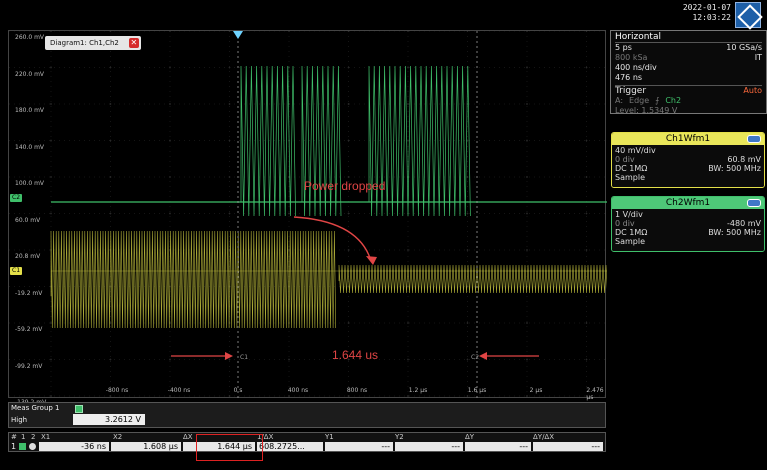 The image size is (767, 470). What do you see at coordinates (146, 446) in the screenshot?
I see `cell-x2: 1.608 µs` at bounding box center [146, 446].